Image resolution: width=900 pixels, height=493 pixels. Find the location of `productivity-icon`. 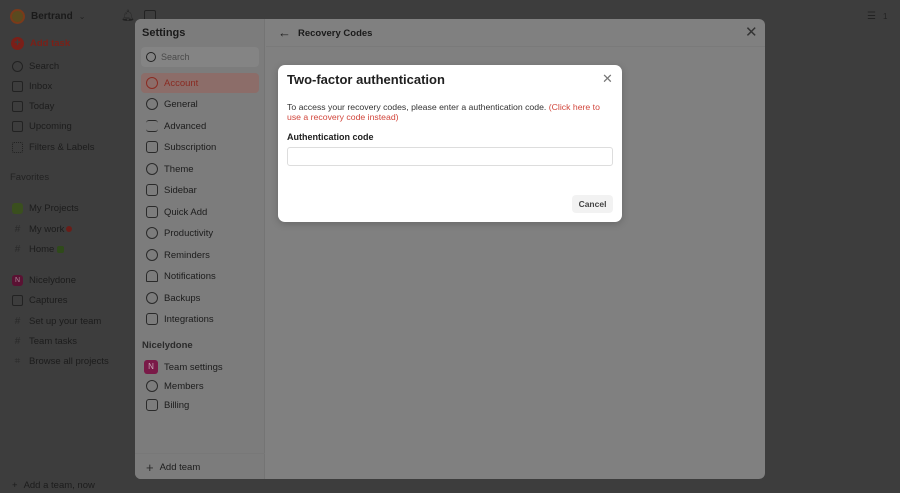

productivity-icon is located at coordinates (152, 233).